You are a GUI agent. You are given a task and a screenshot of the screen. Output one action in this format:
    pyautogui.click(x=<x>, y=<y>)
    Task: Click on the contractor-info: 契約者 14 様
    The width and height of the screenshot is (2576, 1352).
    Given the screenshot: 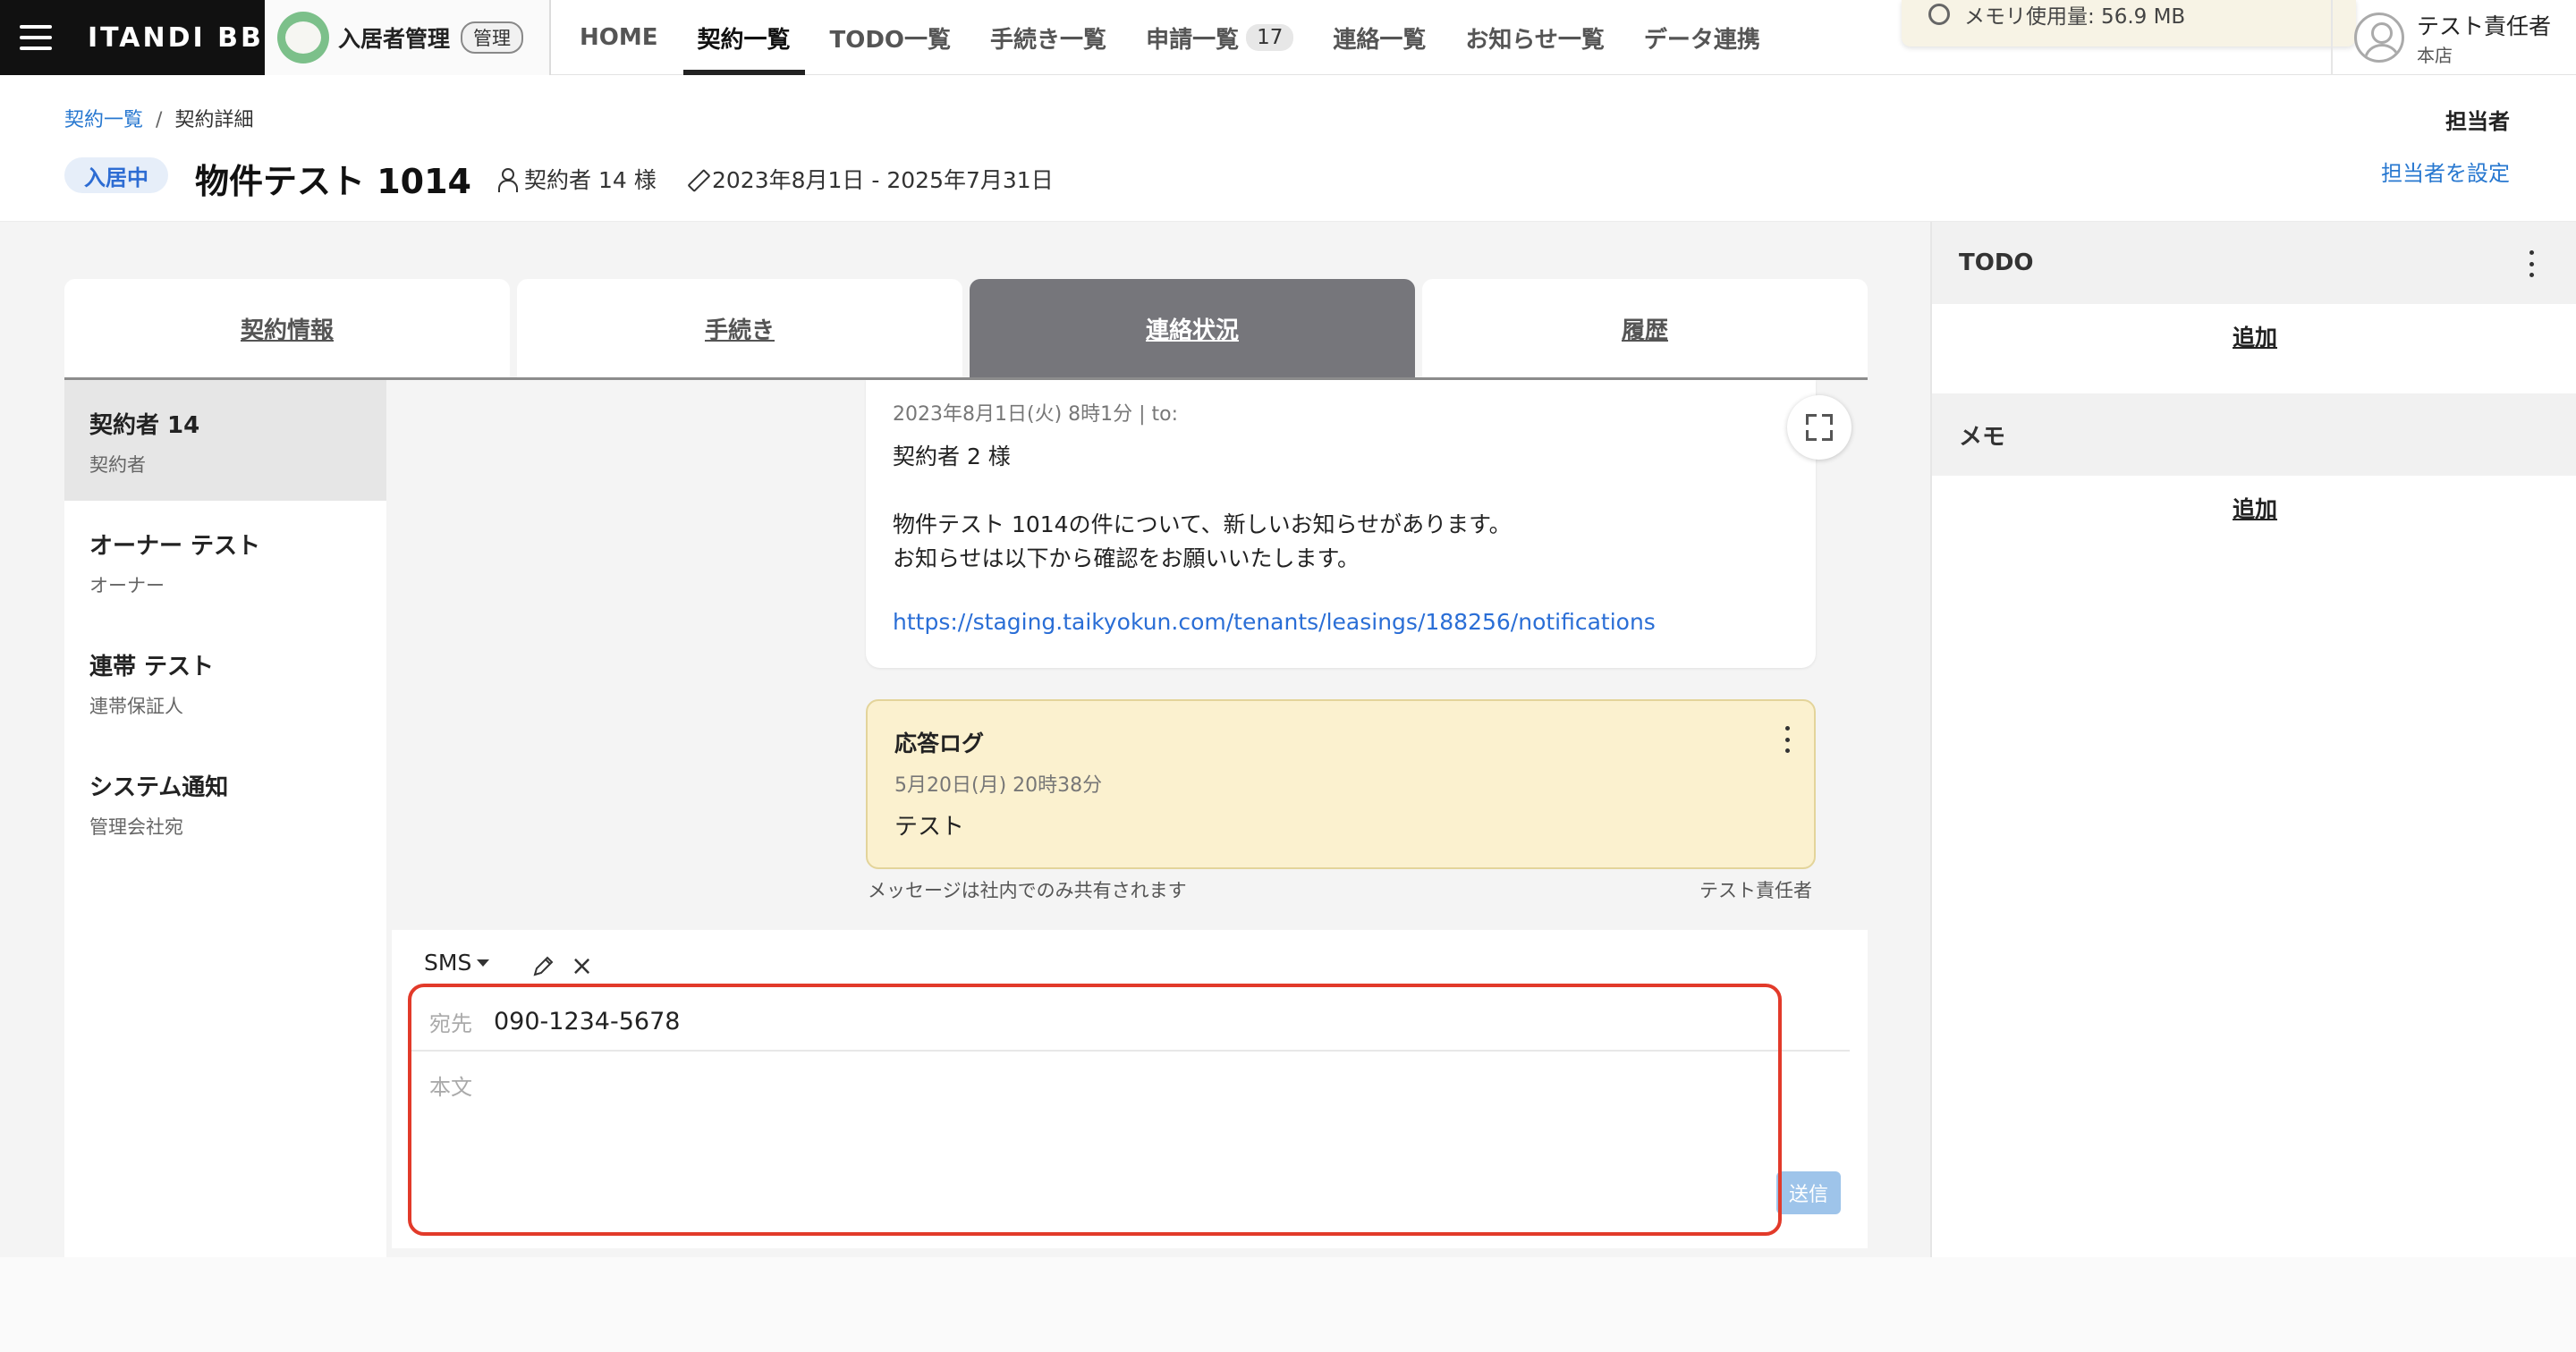 What is the action you would take?
    pyautogui.click(x=577, y=179)
    